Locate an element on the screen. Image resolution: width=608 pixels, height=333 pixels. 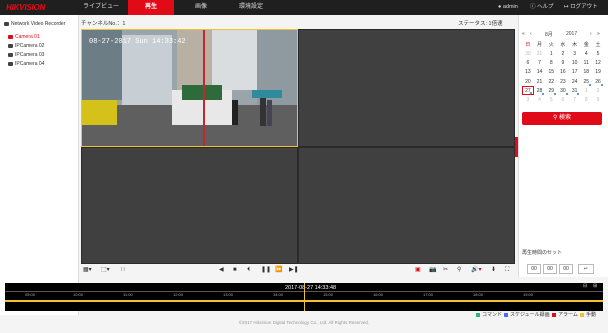
stream-icon: ∷ is located at coordinates (123, 270).